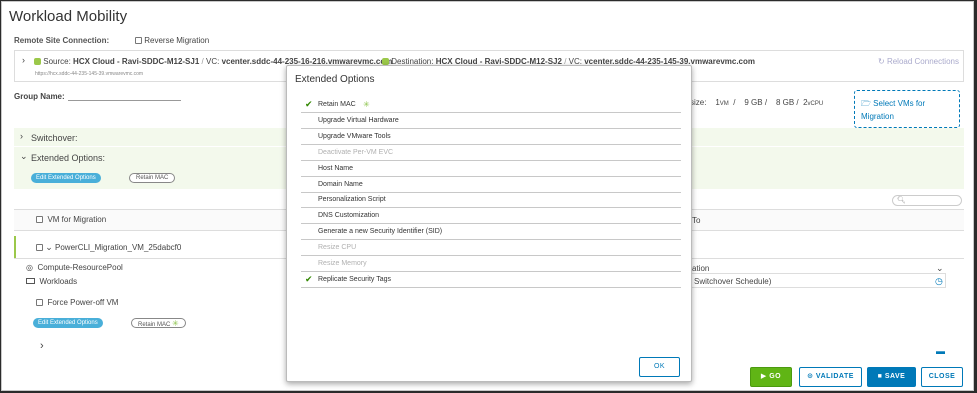 The width and height of the screenshot is (977, 393). What do you see at coordinates (785, 102) in the screenshot?
I see `size-gb-2: 8 GB` at bounding box center [785, 102].